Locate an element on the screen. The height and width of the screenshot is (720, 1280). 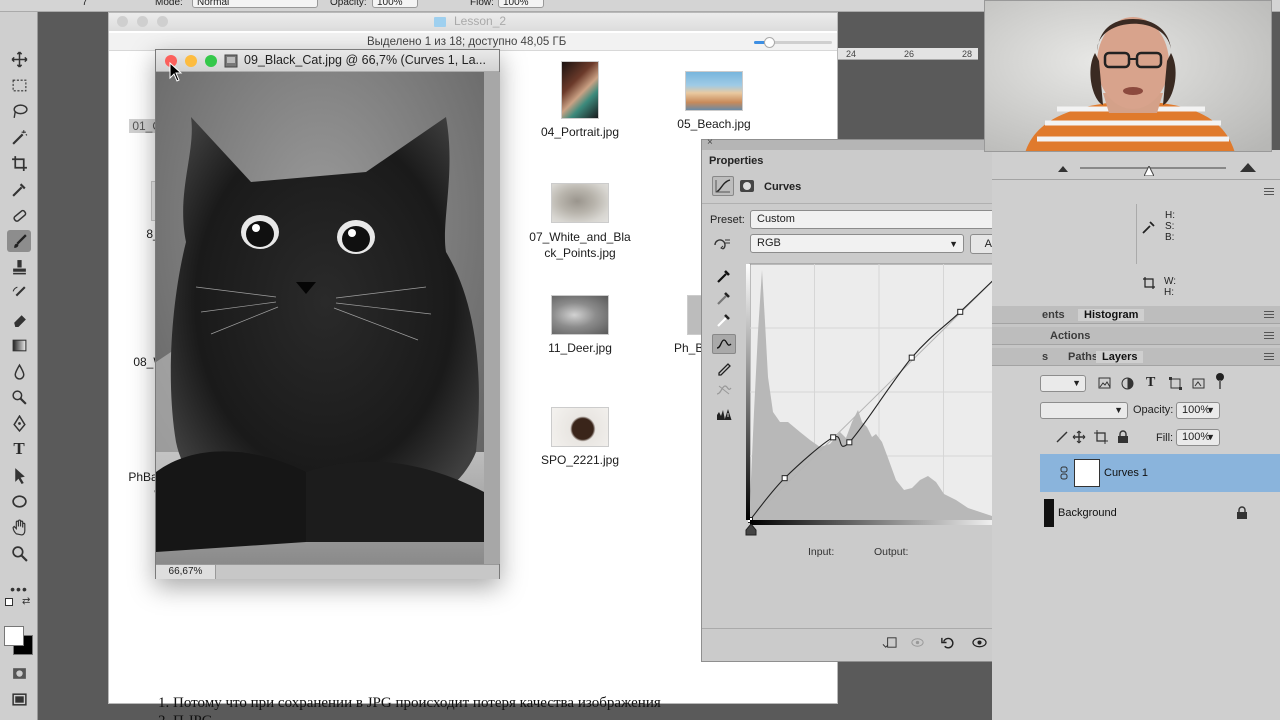
properties-tab: Properties is located at coordinates (735, 161).